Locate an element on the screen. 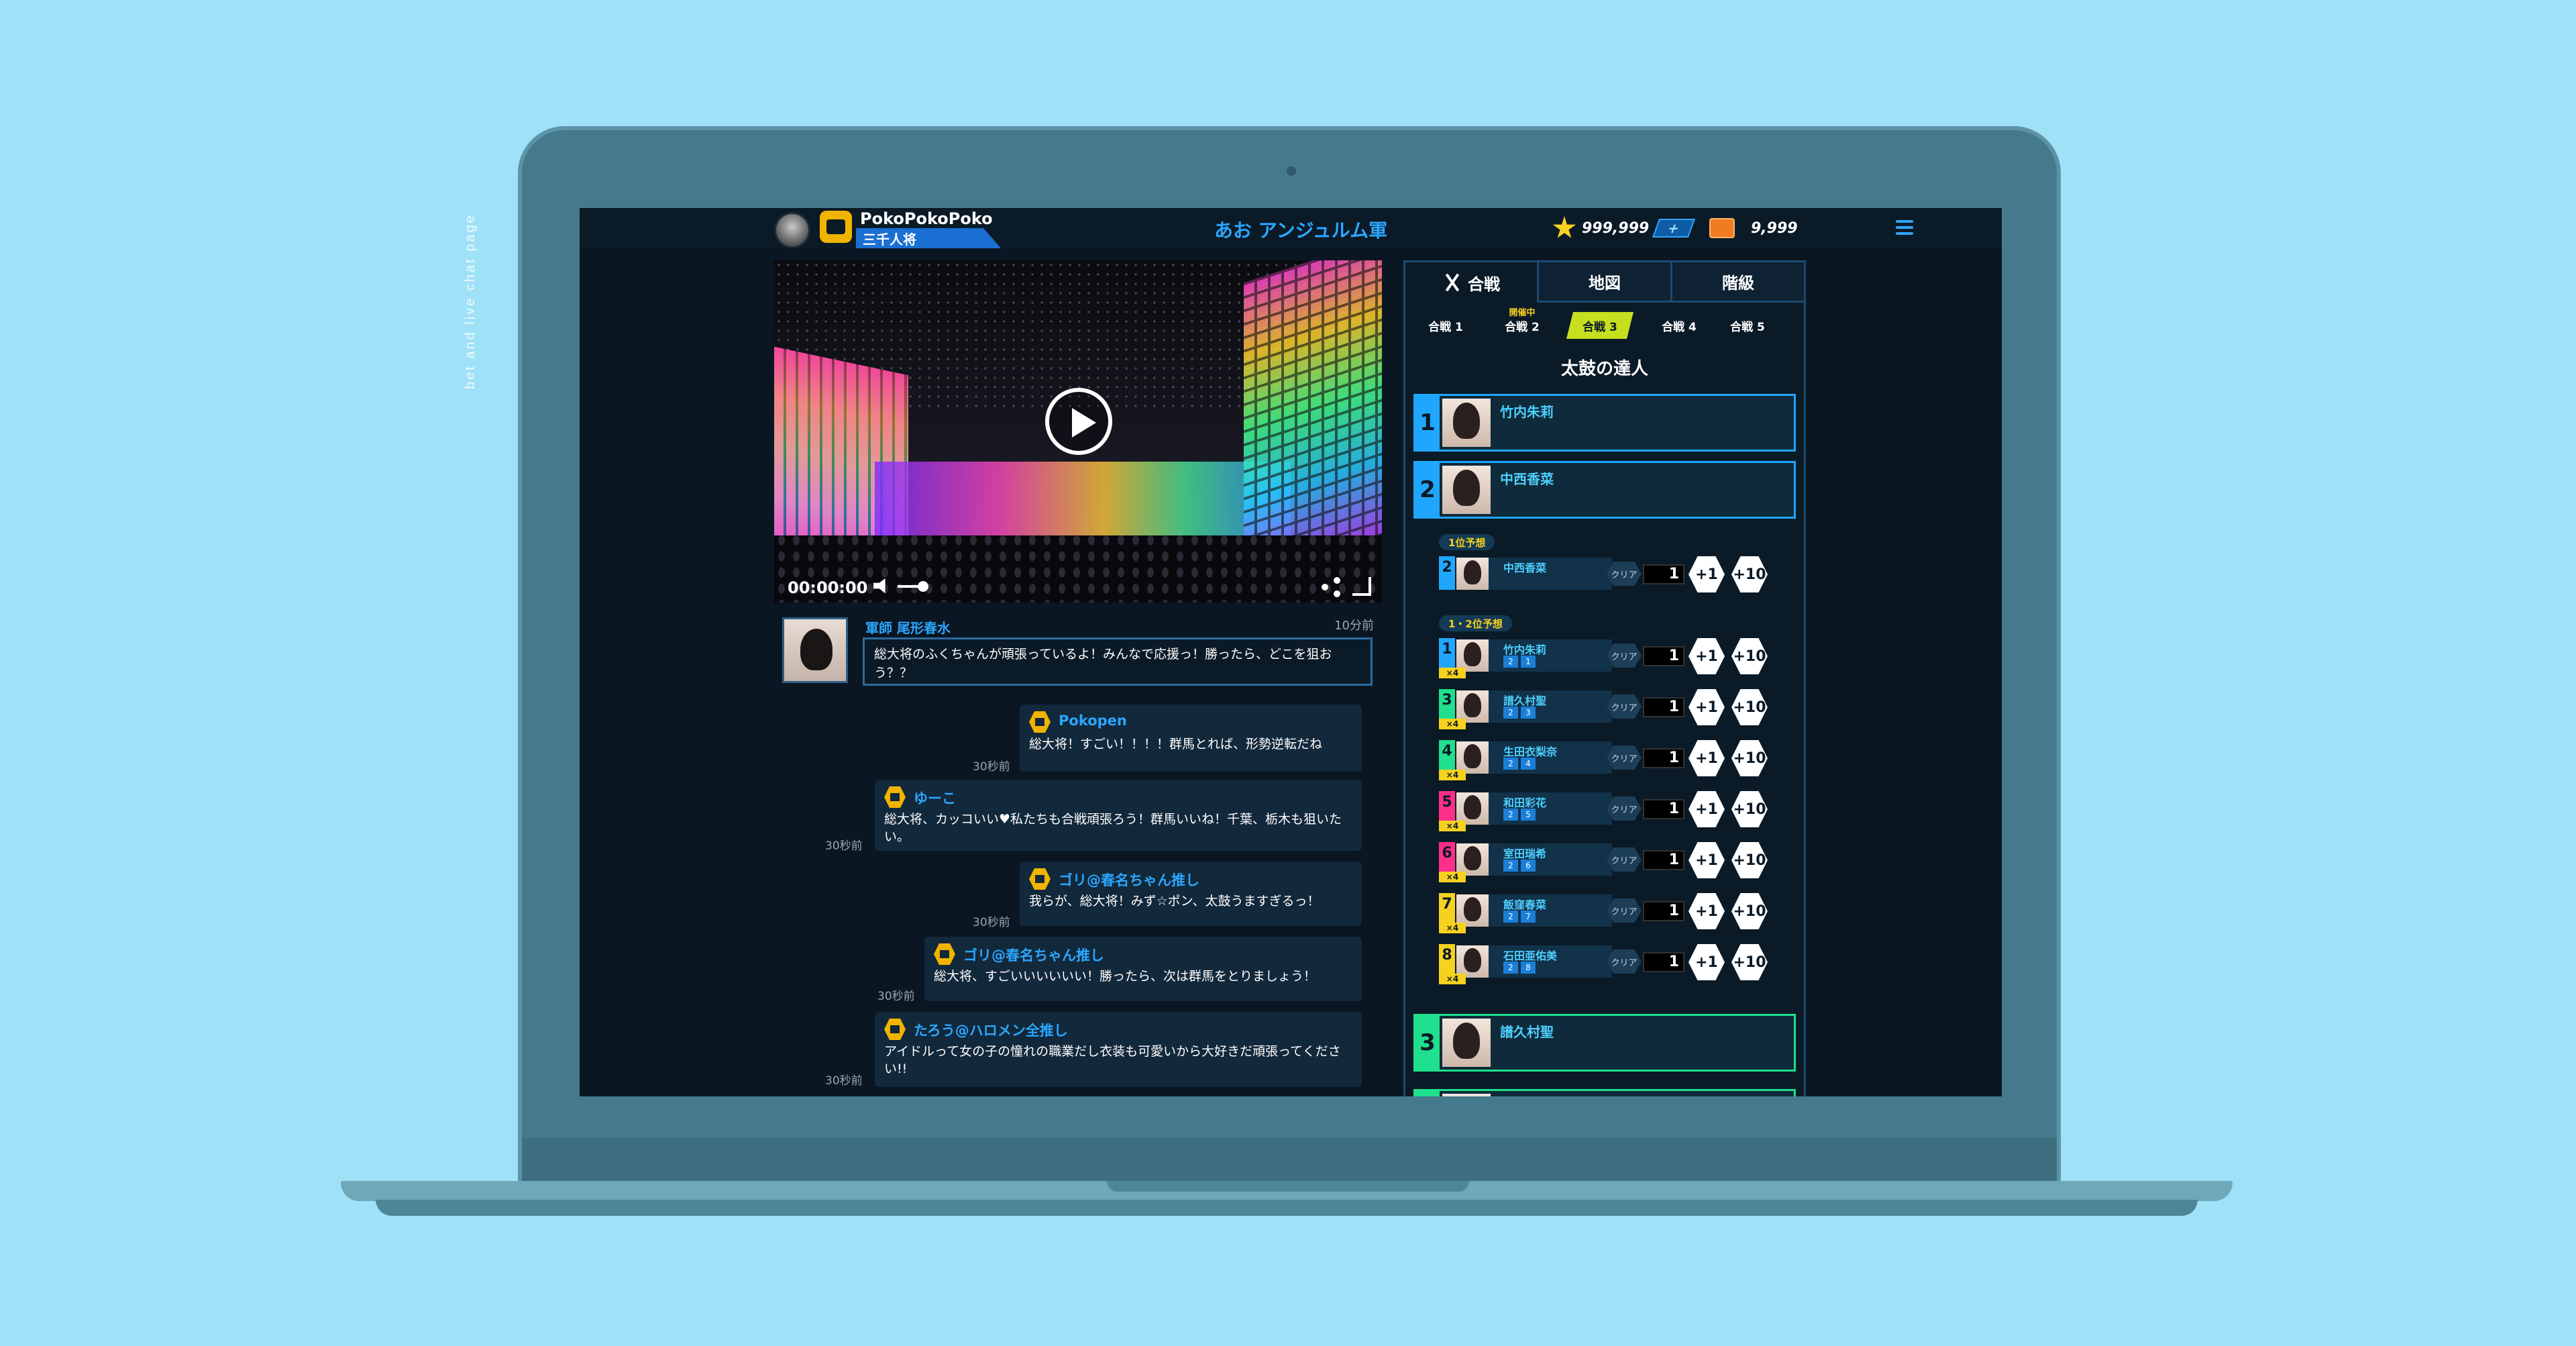 The image size is (2576, 1346). username: PokoPokoPoko is located at coordinates (926, 218).